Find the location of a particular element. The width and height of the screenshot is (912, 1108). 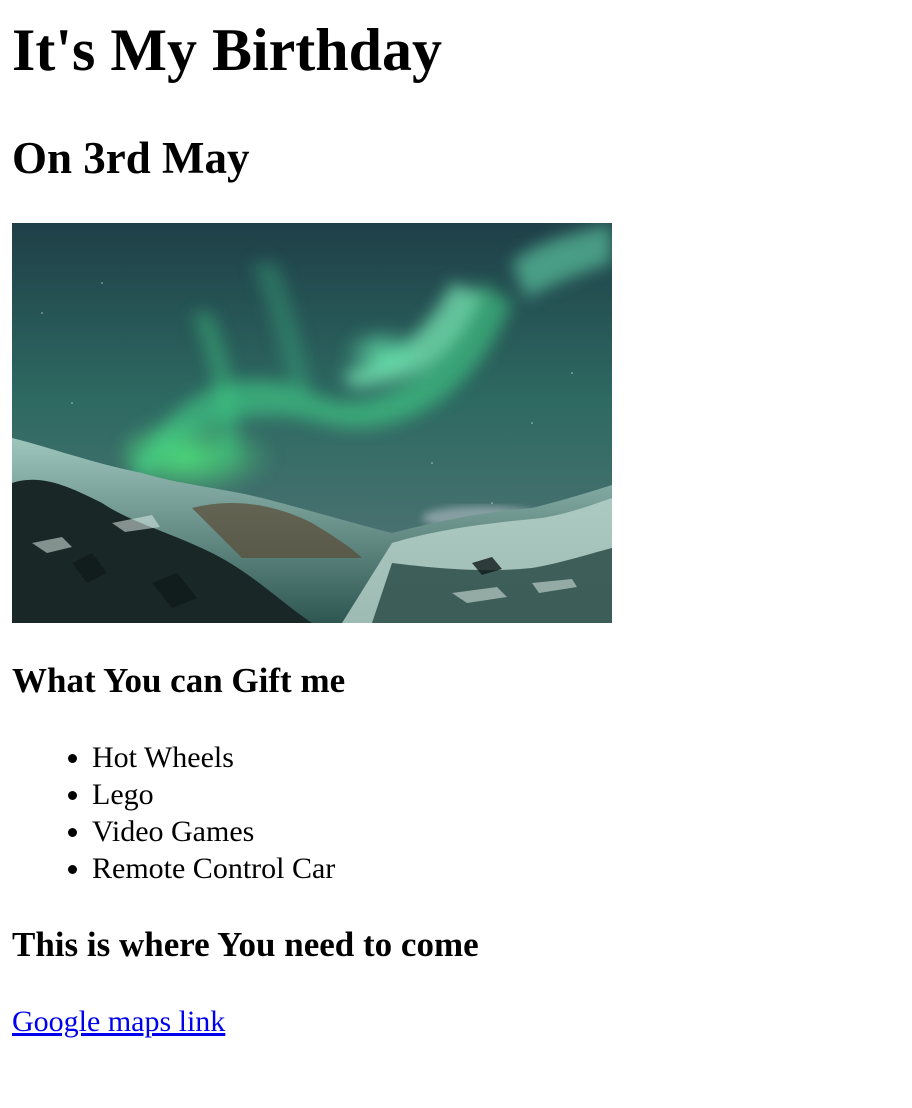

gift-item: Video Games is located at coordinates (496, 831).